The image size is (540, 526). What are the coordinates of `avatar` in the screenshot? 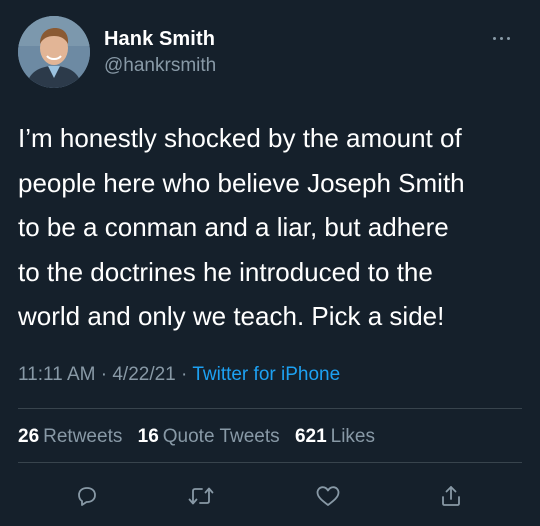 It's located at (54, 52).